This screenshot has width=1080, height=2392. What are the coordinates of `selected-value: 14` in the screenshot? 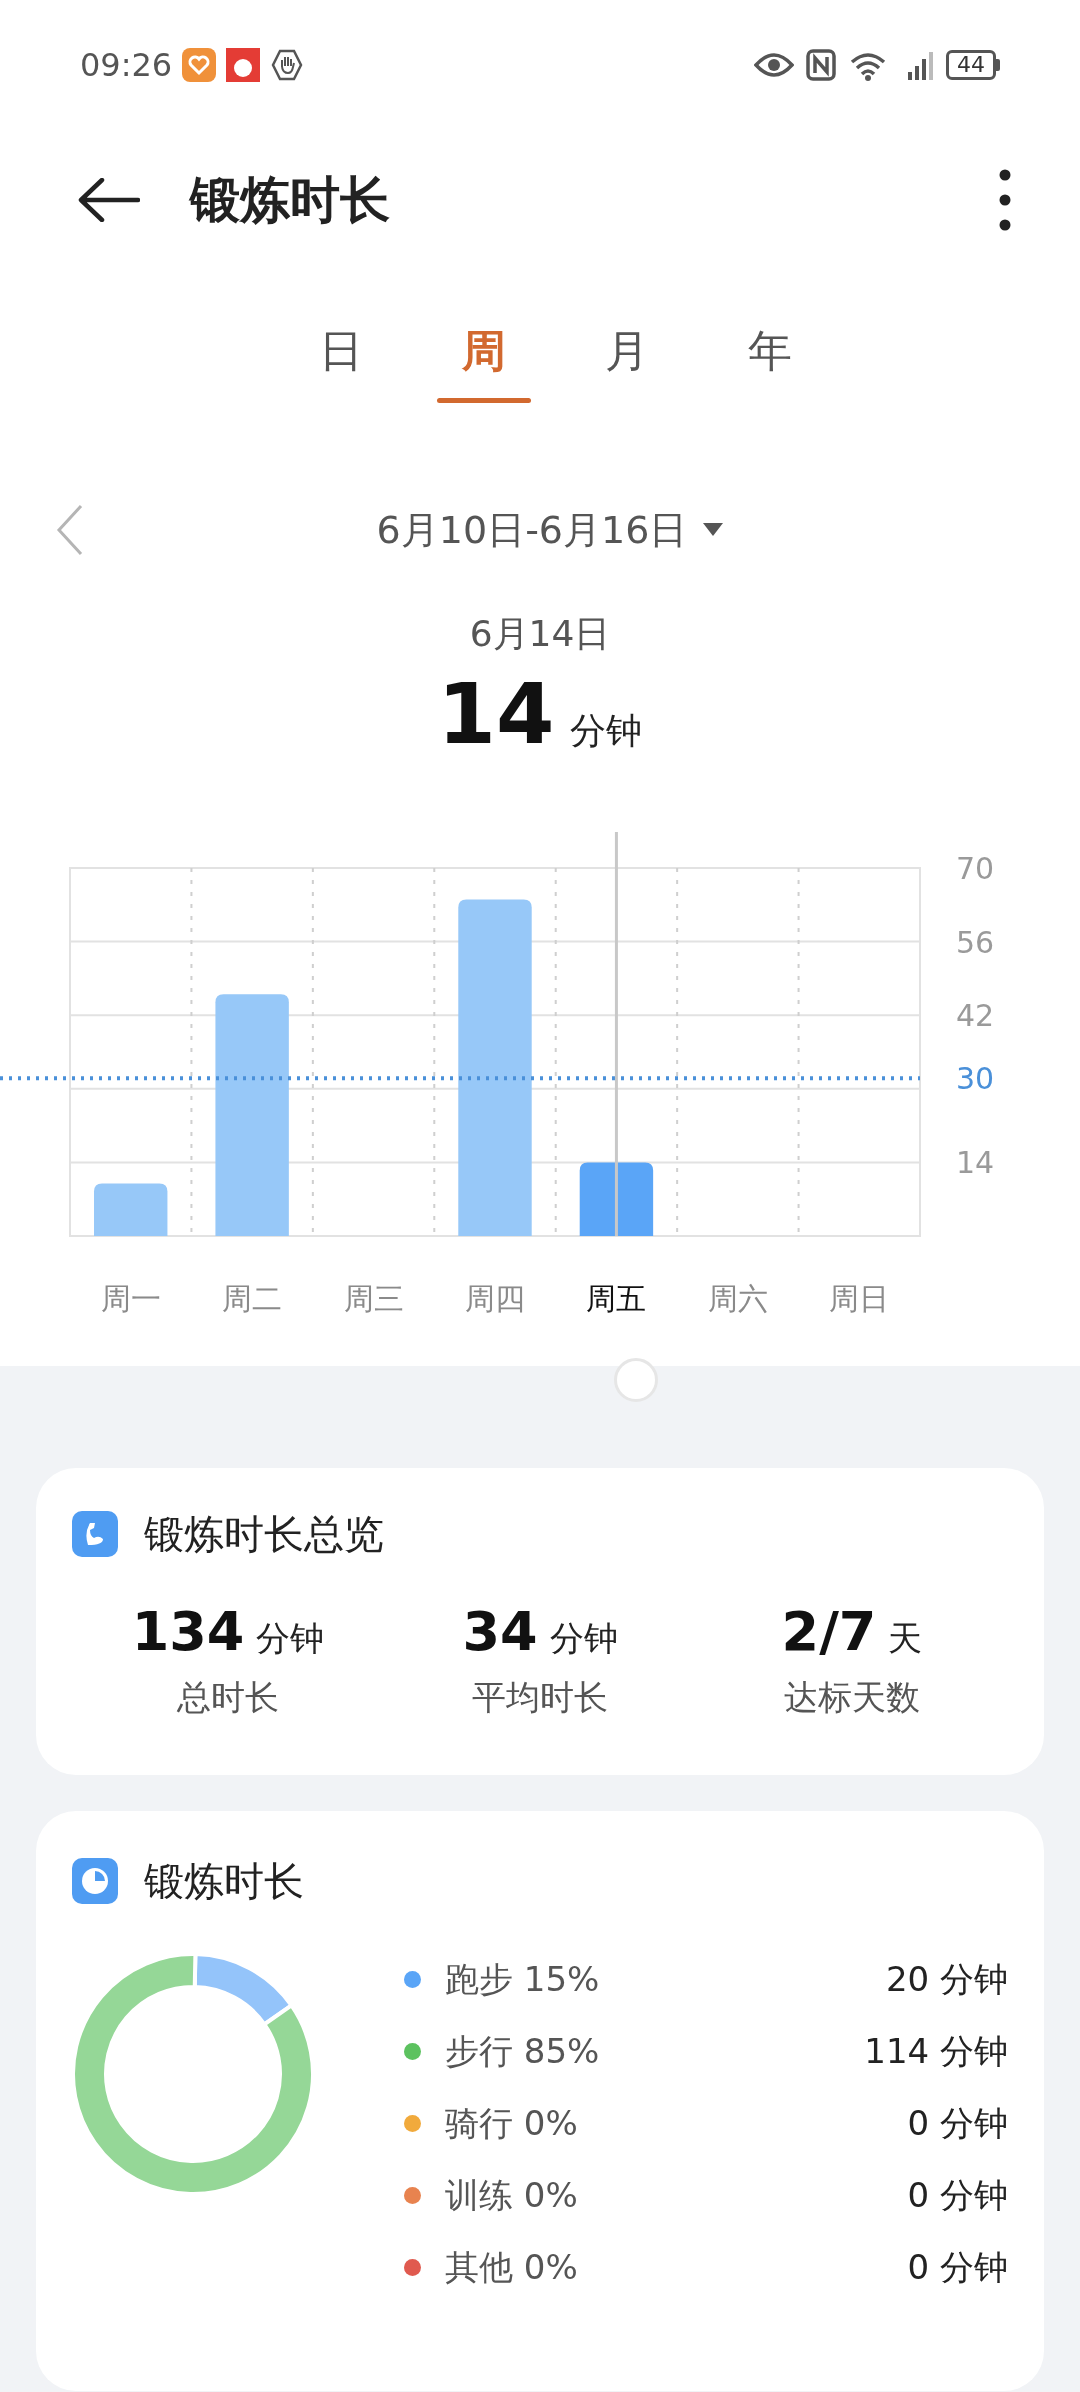 It's located at (496, 714).